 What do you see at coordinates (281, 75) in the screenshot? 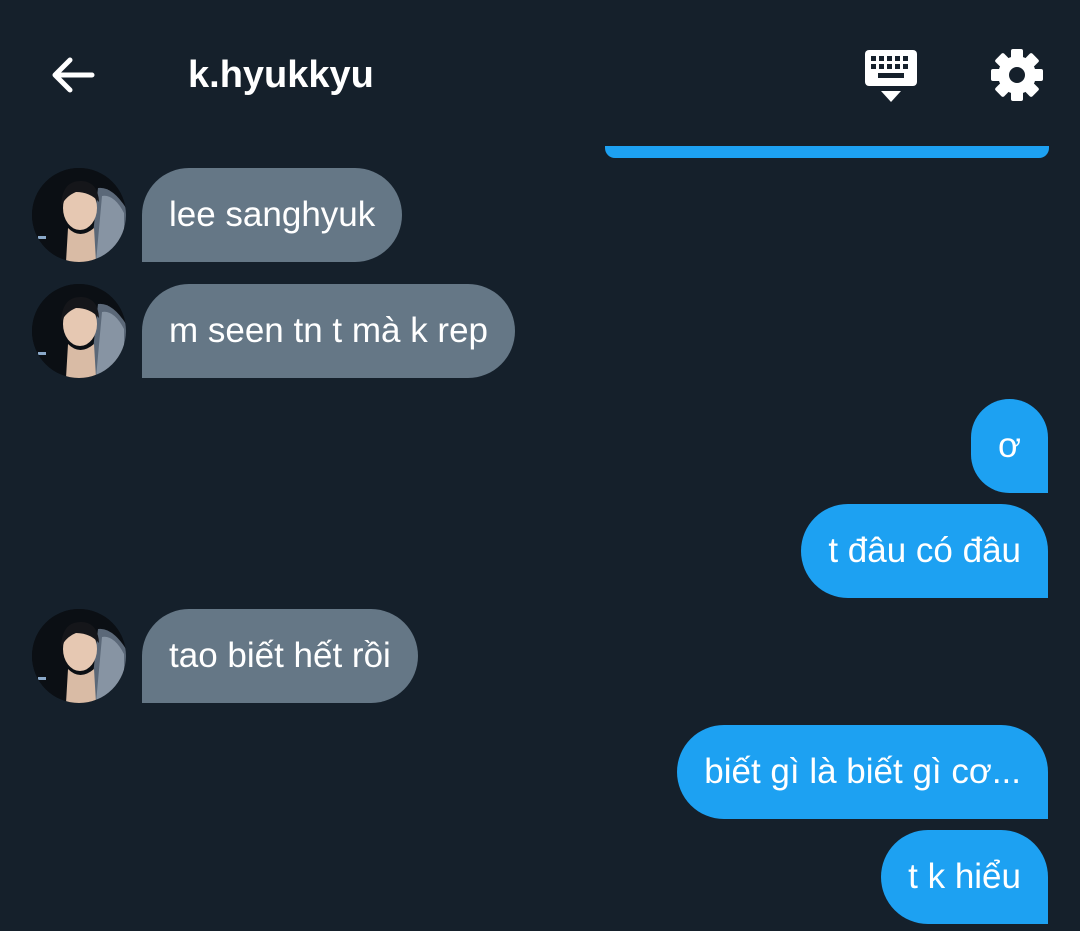
I see `conversation-title: k.hyukkyu` at bounding box center [281, 75].